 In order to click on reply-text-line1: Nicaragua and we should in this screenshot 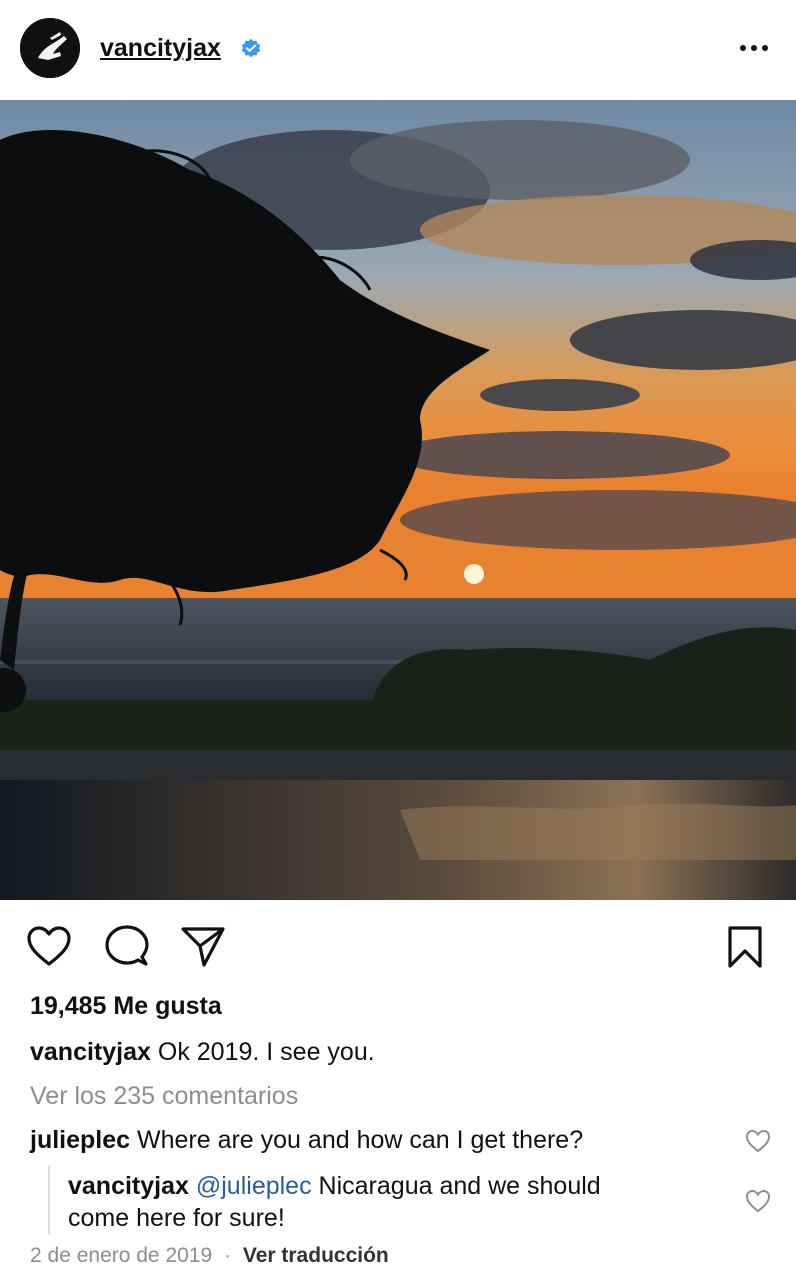, I will do `click(459, 1186)`.